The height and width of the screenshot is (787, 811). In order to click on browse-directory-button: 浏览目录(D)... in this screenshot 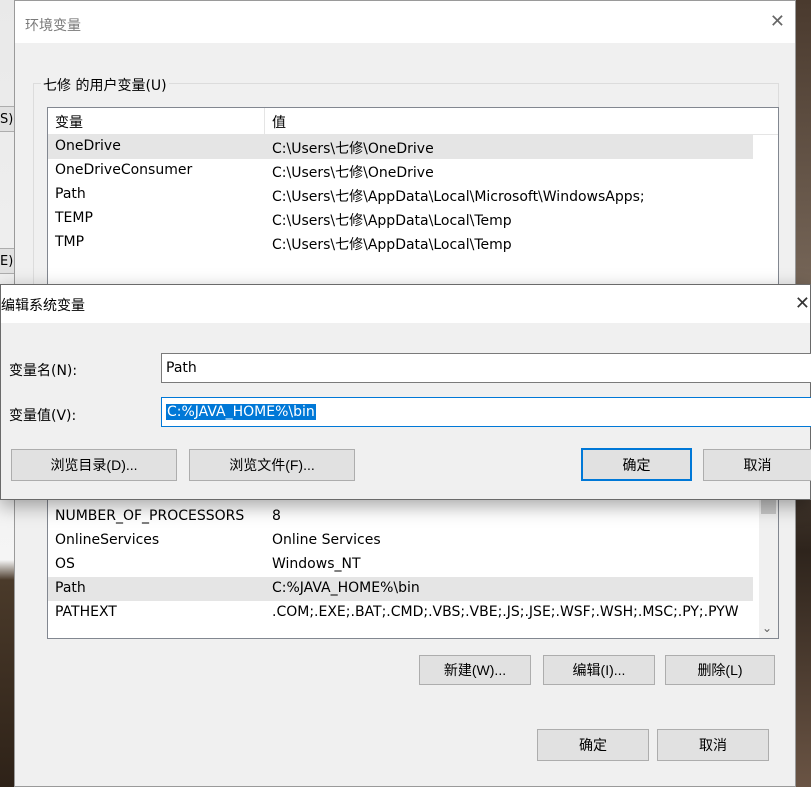, I will do `click(94, 465)`.